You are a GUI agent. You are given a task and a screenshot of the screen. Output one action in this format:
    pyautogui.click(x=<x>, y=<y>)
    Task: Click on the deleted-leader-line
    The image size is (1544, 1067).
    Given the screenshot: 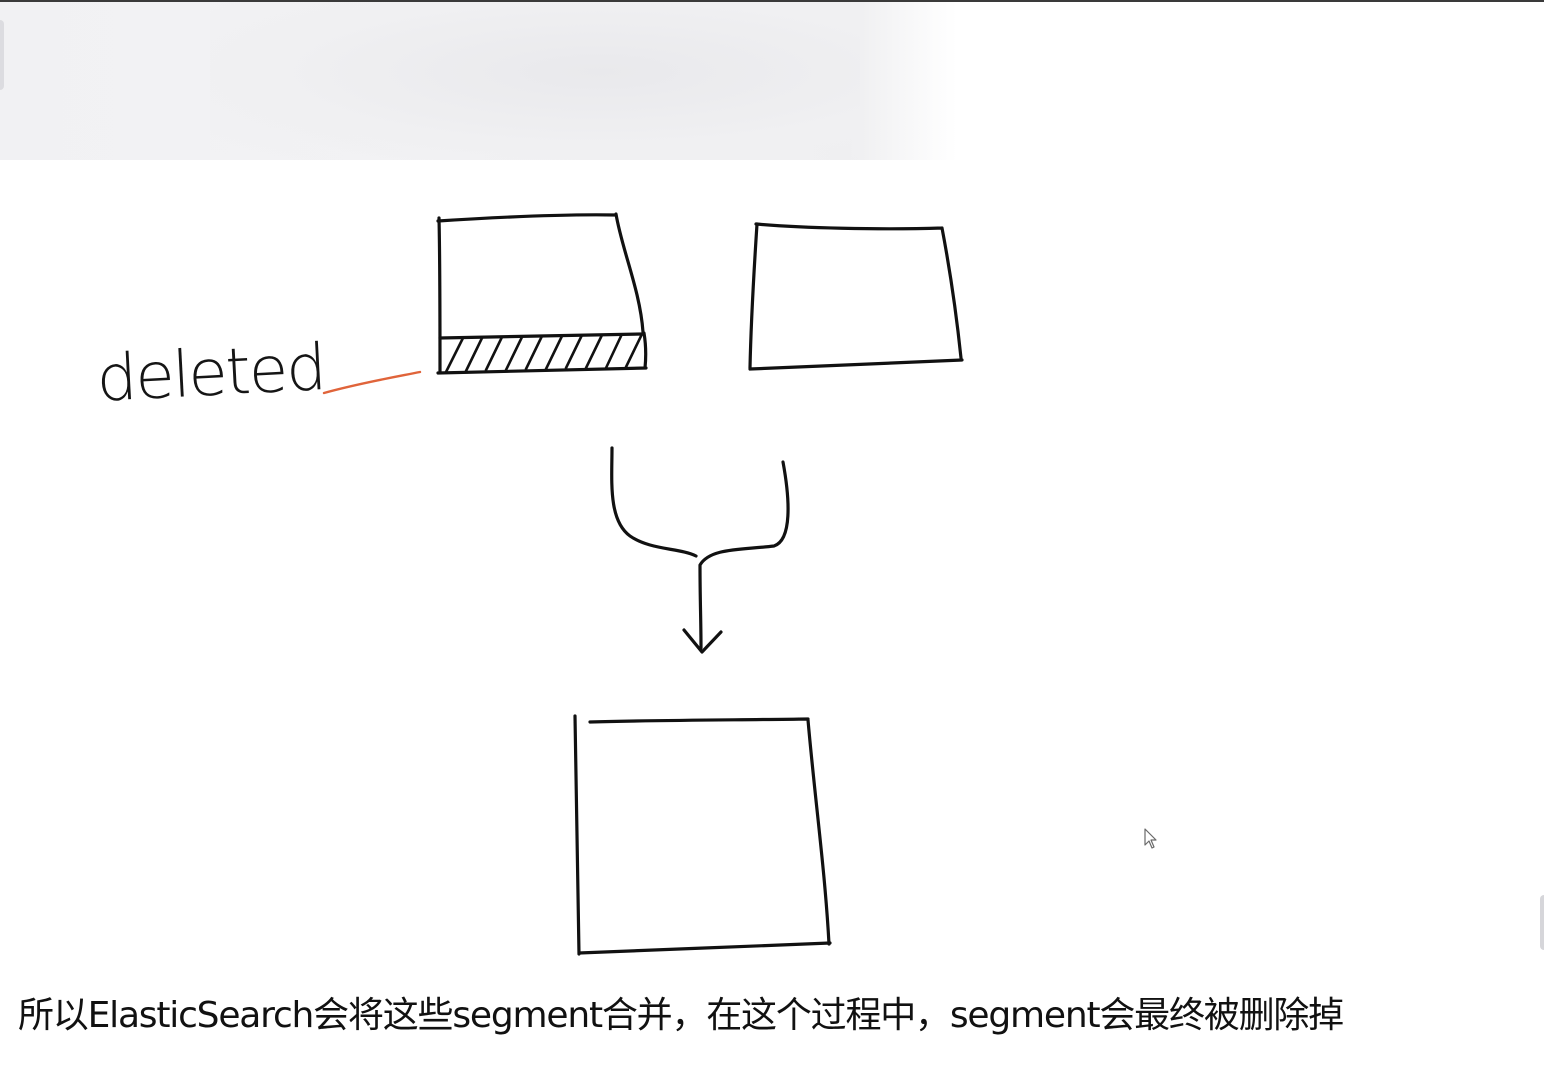 What is the action you would take?
    pyautogui.click(x=372, y=382)
    